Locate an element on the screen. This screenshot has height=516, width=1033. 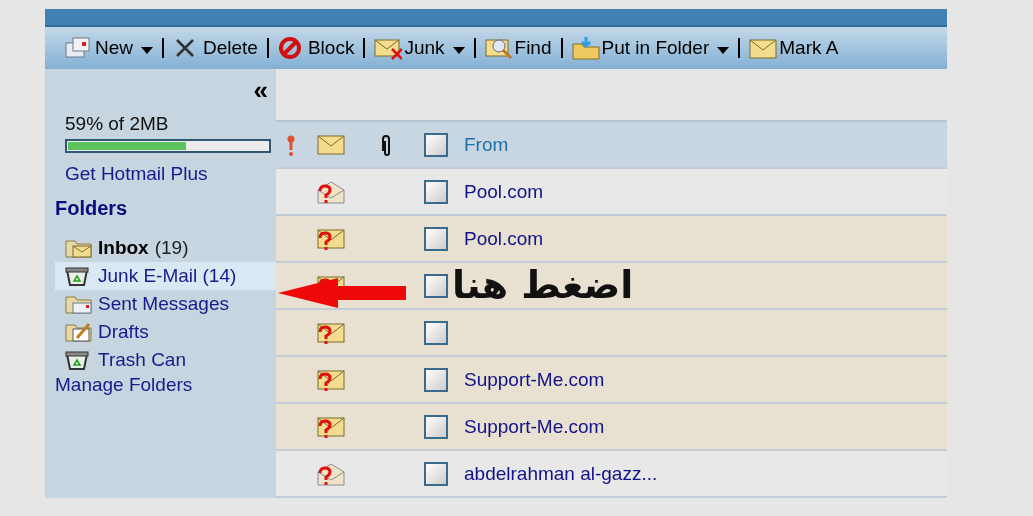
toolbar-button: Junk is located at coordinates (409, 48).